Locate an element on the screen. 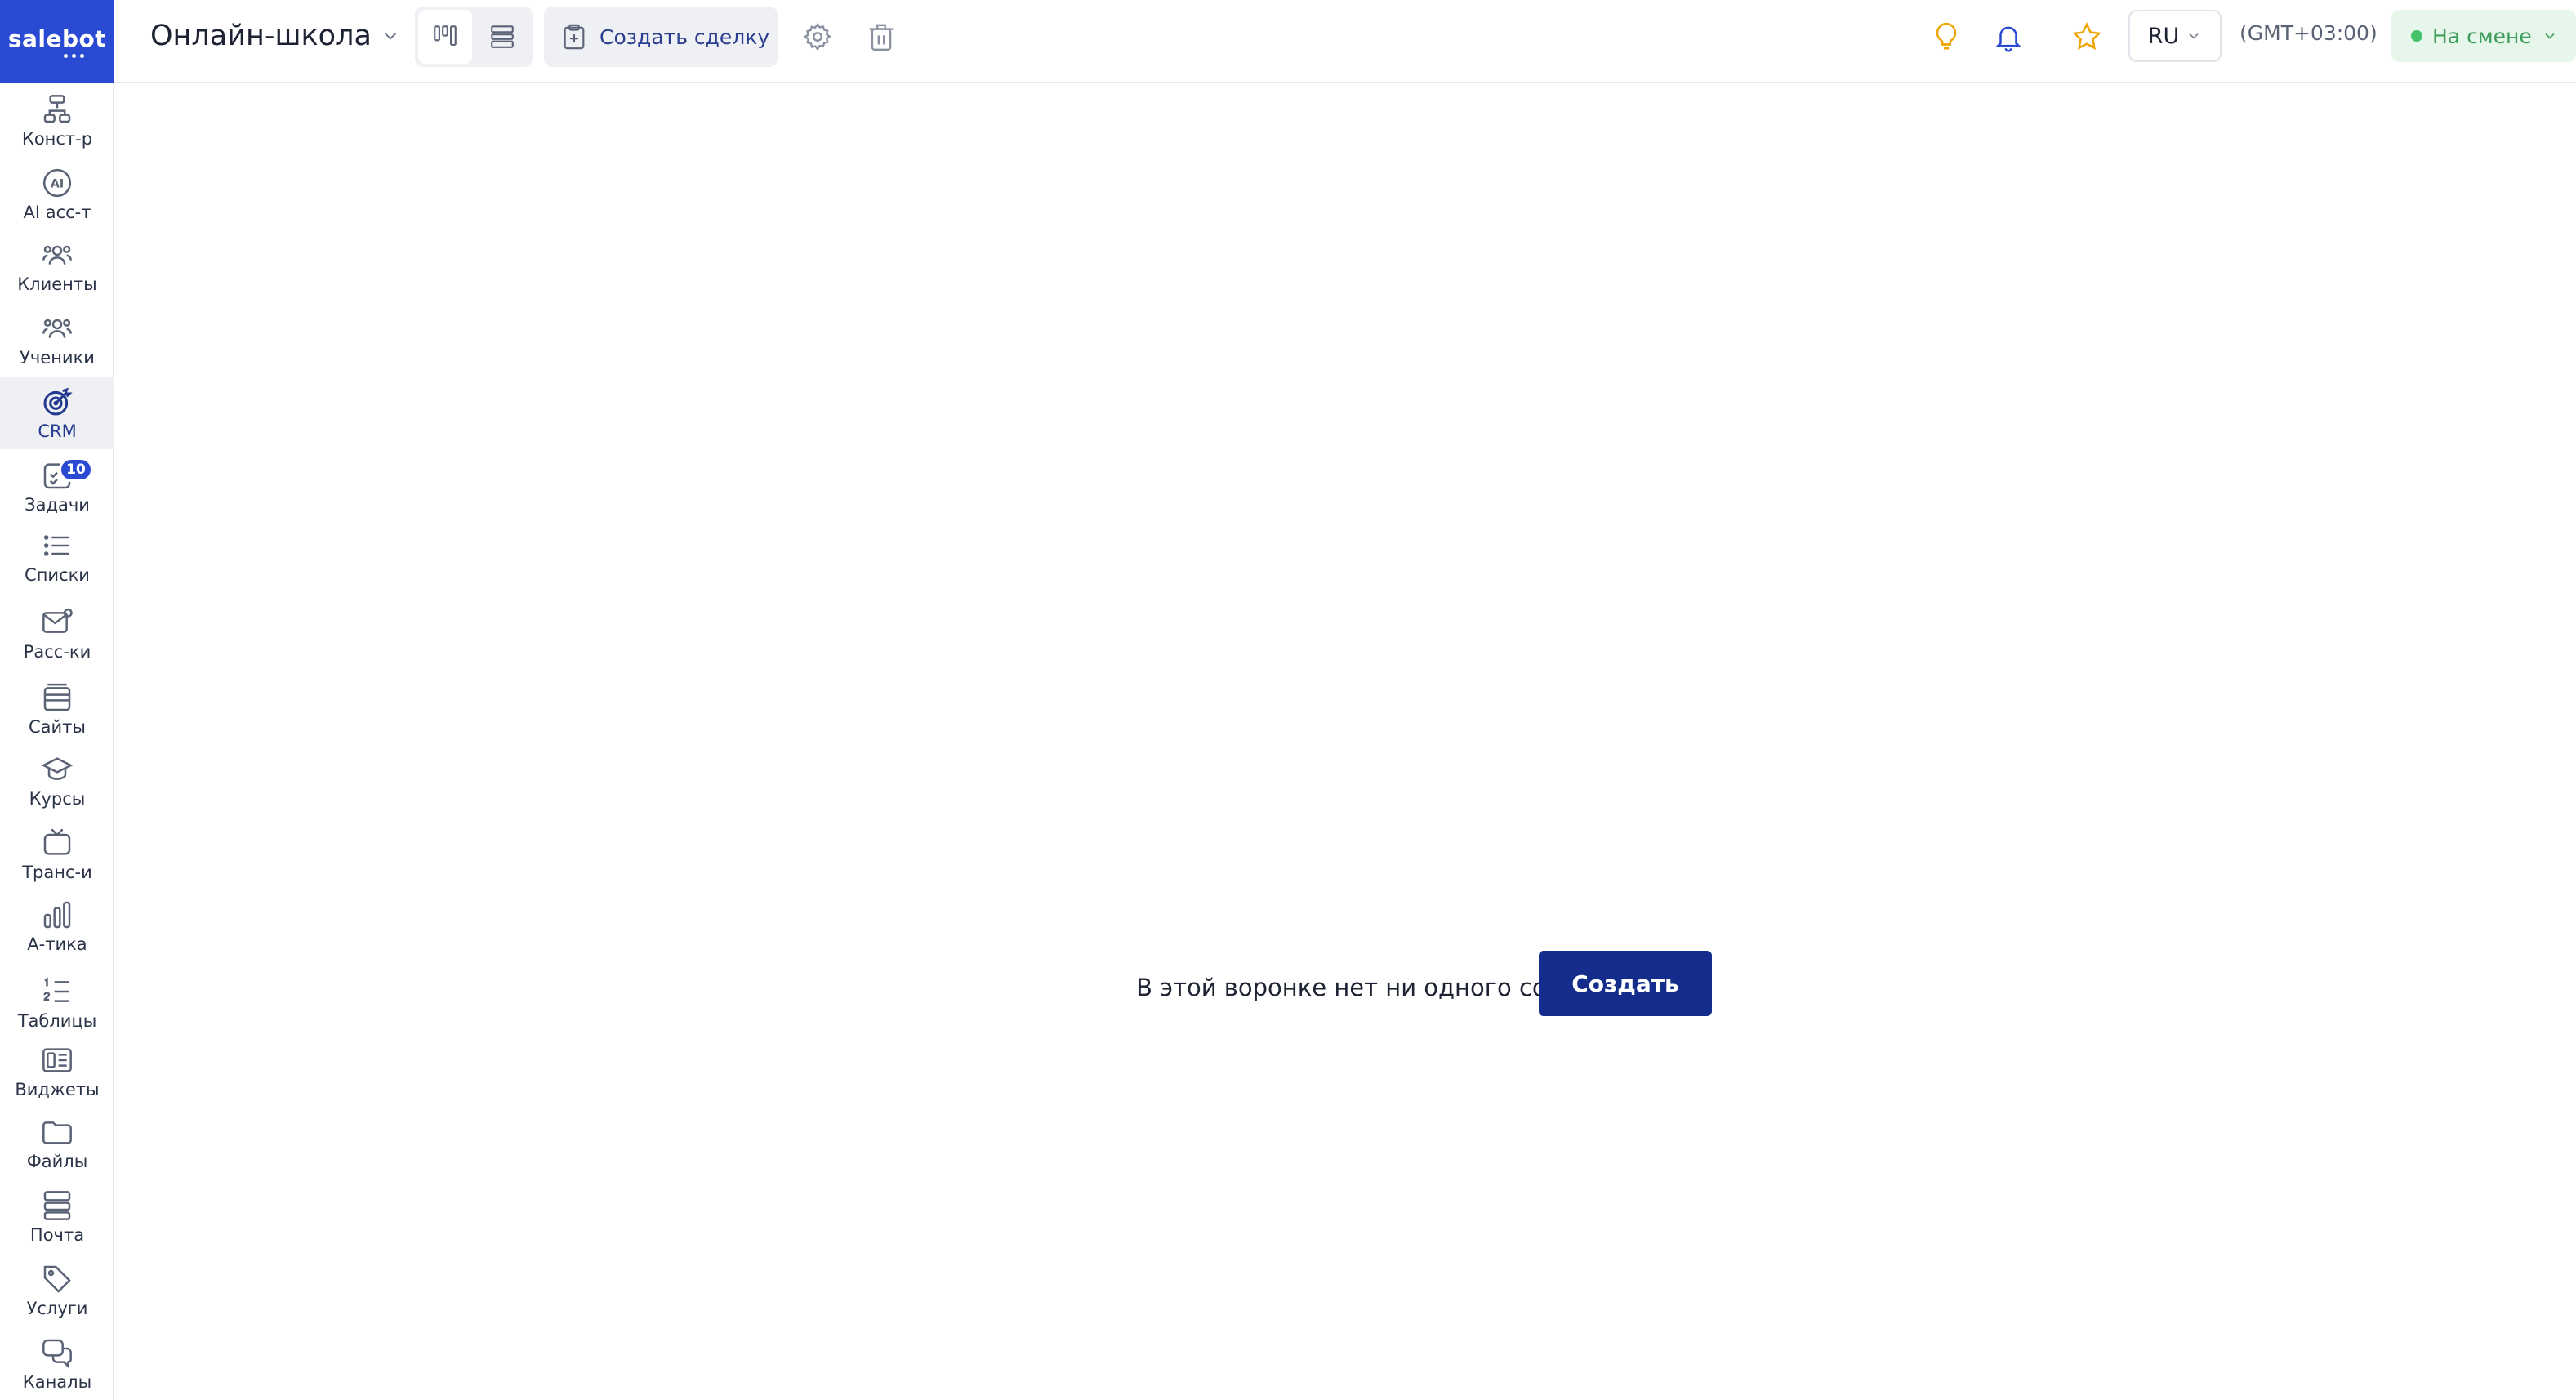 The height and width of the screenshot is (1400, 2576). sidebar-item-label: Конст-р is located at coordinates (57, 139).